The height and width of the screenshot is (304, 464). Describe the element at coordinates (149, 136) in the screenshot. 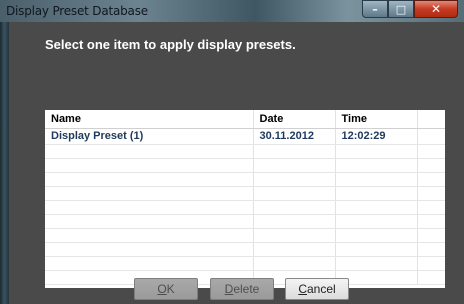

I see `cell-name: Display Preset (1)` at that location.